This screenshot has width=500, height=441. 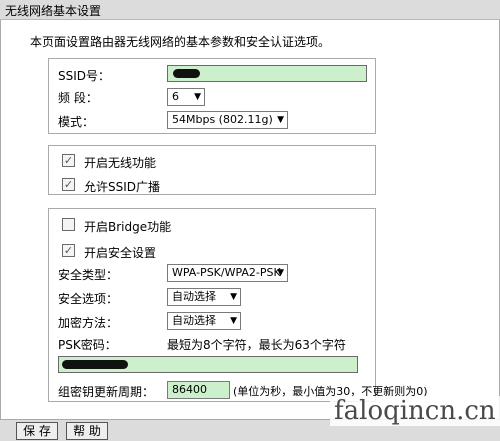 What do you see at coordinates (88, 275) in the screenshot?
I see `security-type-label: 安全类型：` at bounding box center [88, 275].